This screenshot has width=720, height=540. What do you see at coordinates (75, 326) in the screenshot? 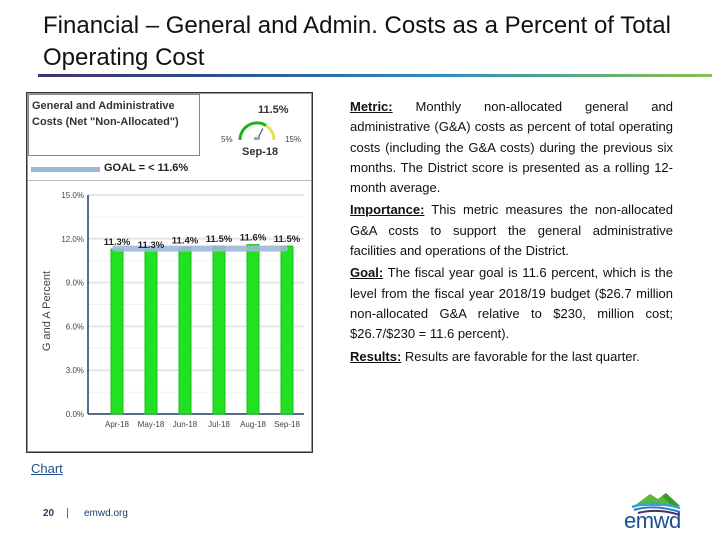
I see `y-tick-label: 6.0%` at bounding box center [75, 326].